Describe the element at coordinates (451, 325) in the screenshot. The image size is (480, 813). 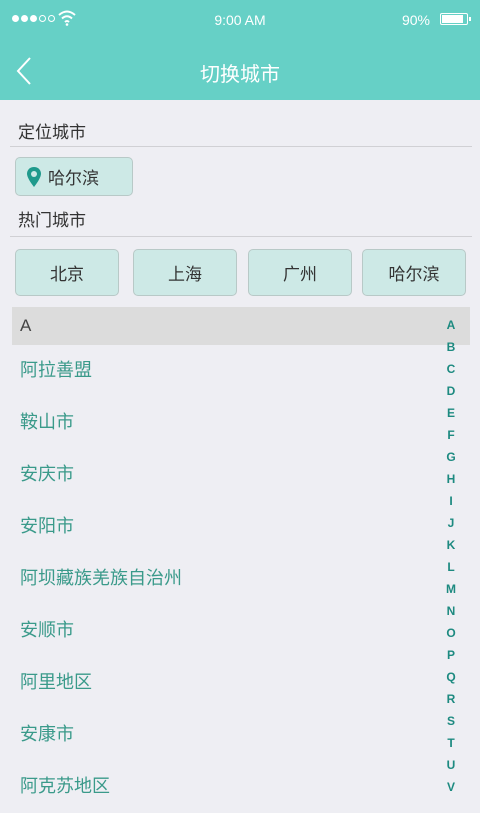
I see `index-letter-a: A` at that location.